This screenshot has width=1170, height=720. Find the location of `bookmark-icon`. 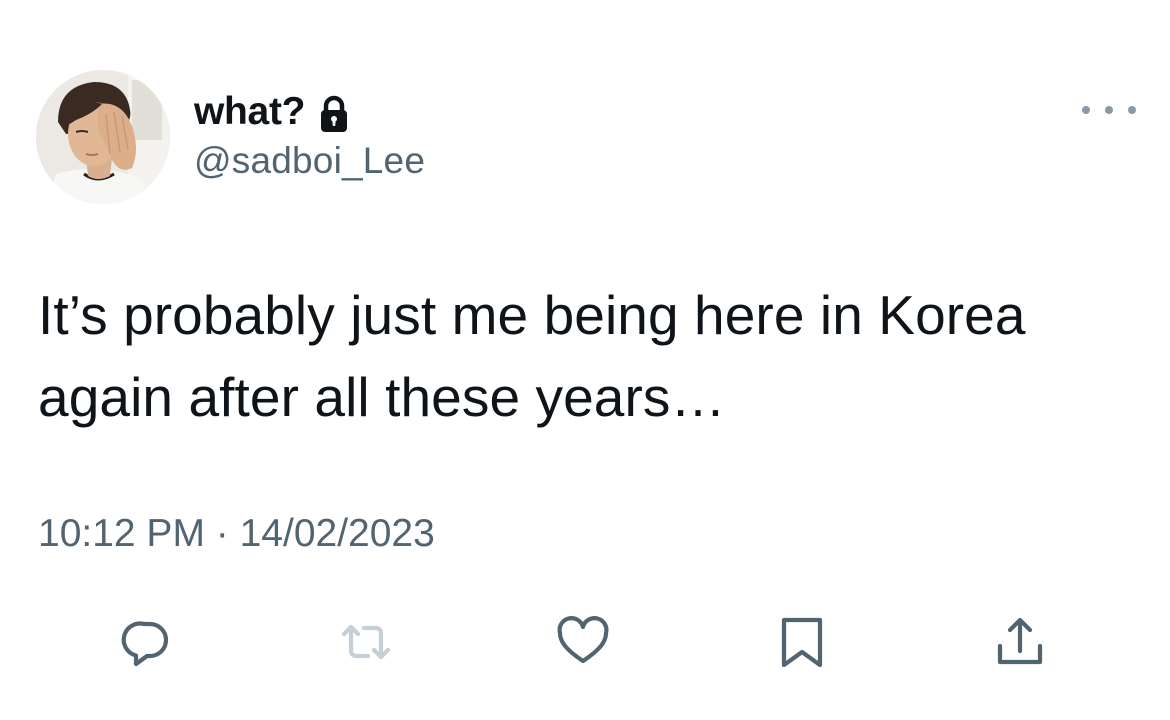

bookmark-icon is located at coordinates (802, 642).